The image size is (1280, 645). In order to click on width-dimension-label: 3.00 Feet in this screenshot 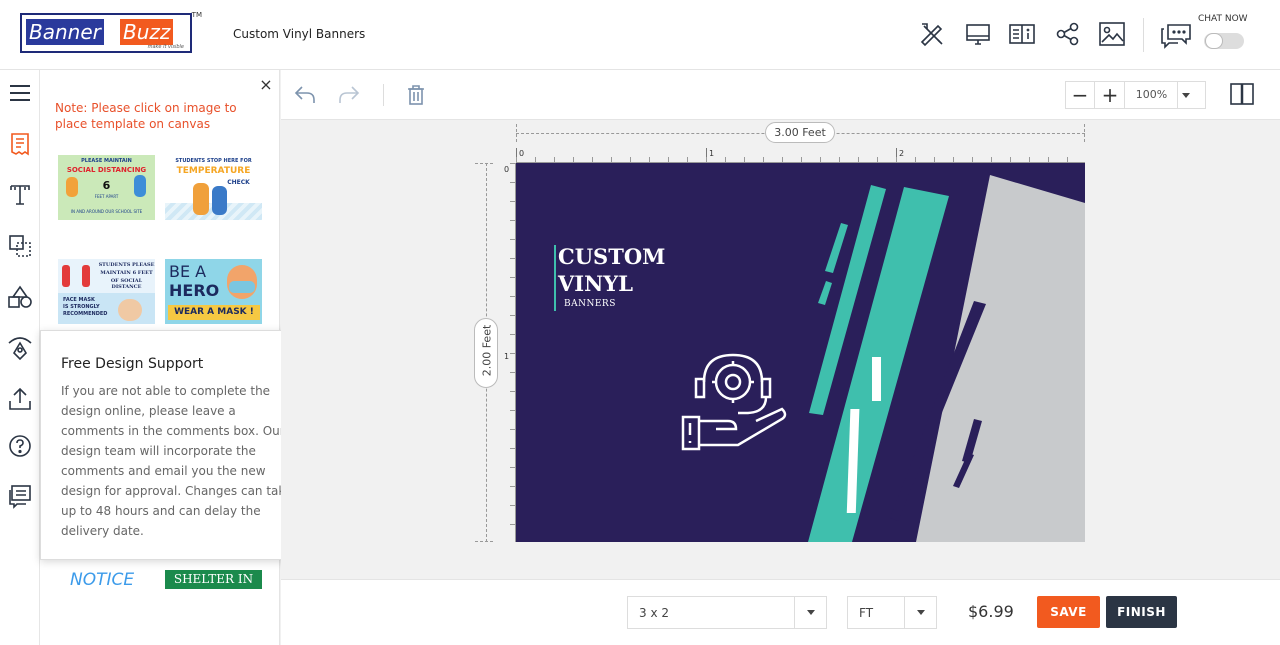, I will do `click(800, 132)`.